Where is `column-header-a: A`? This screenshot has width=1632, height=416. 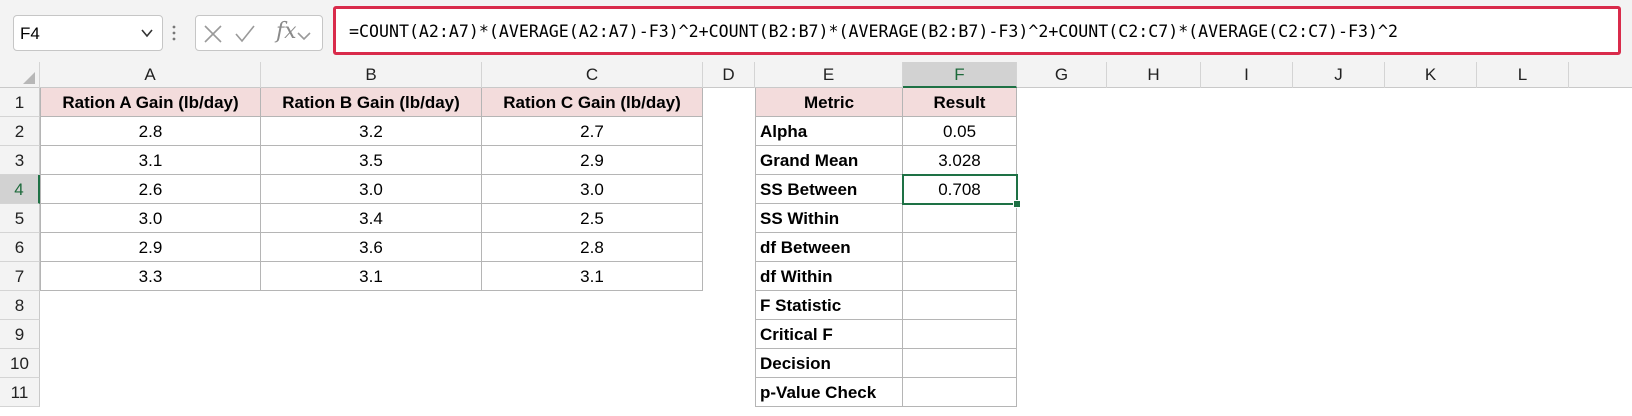
column-header-a: A is located at coordinates (150, 75).